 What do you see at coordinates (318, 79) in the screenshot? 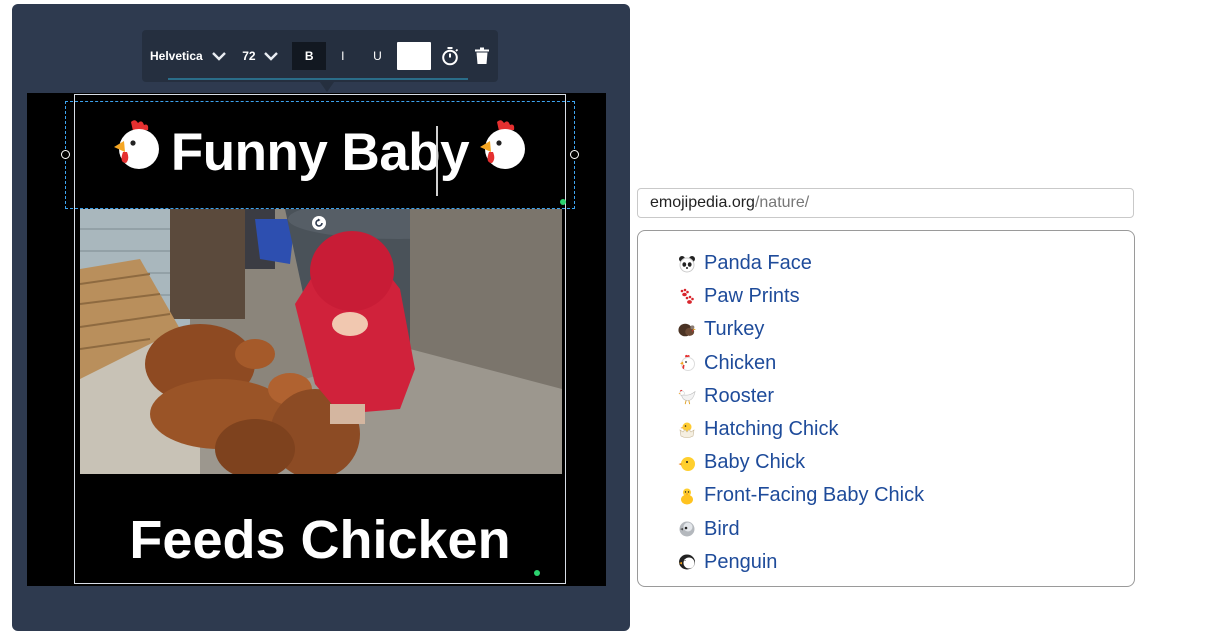
I see `toolbar-accent-line` at bounding box center [318, 79].